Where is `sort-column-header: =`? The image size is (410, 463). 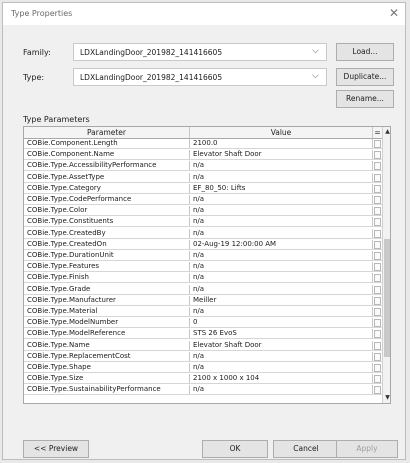
sort-column-header: = is located at coordinates (377, 133).